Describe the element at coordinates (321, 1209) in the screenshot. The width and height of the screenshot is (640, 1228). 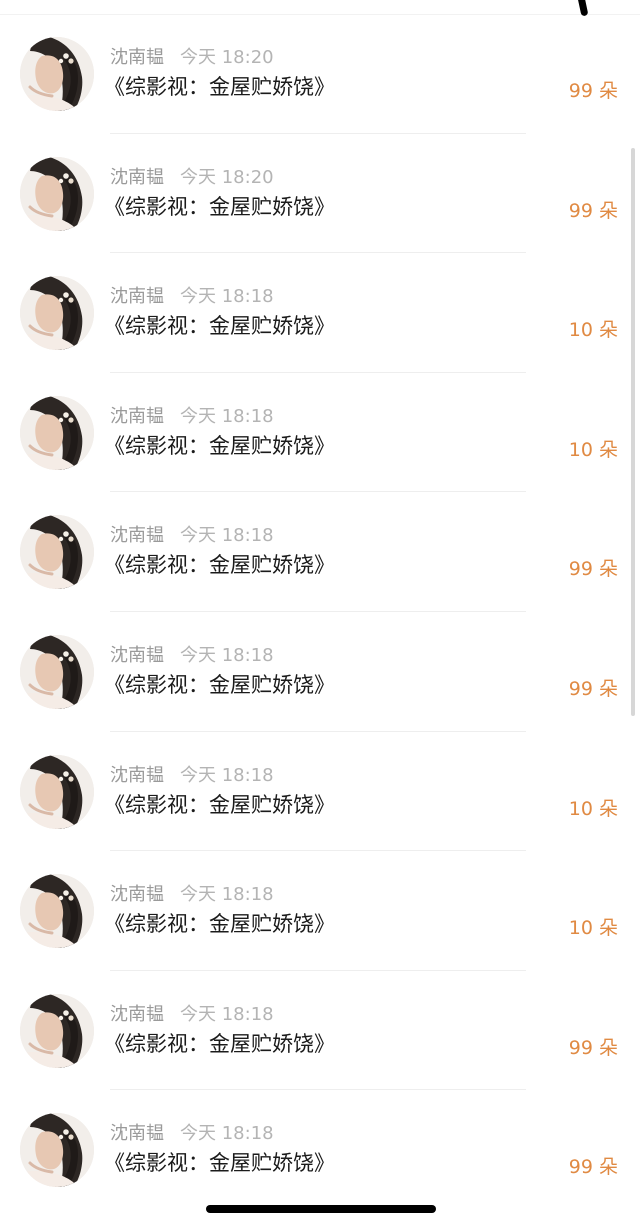
I see `home-indicator` at that location.